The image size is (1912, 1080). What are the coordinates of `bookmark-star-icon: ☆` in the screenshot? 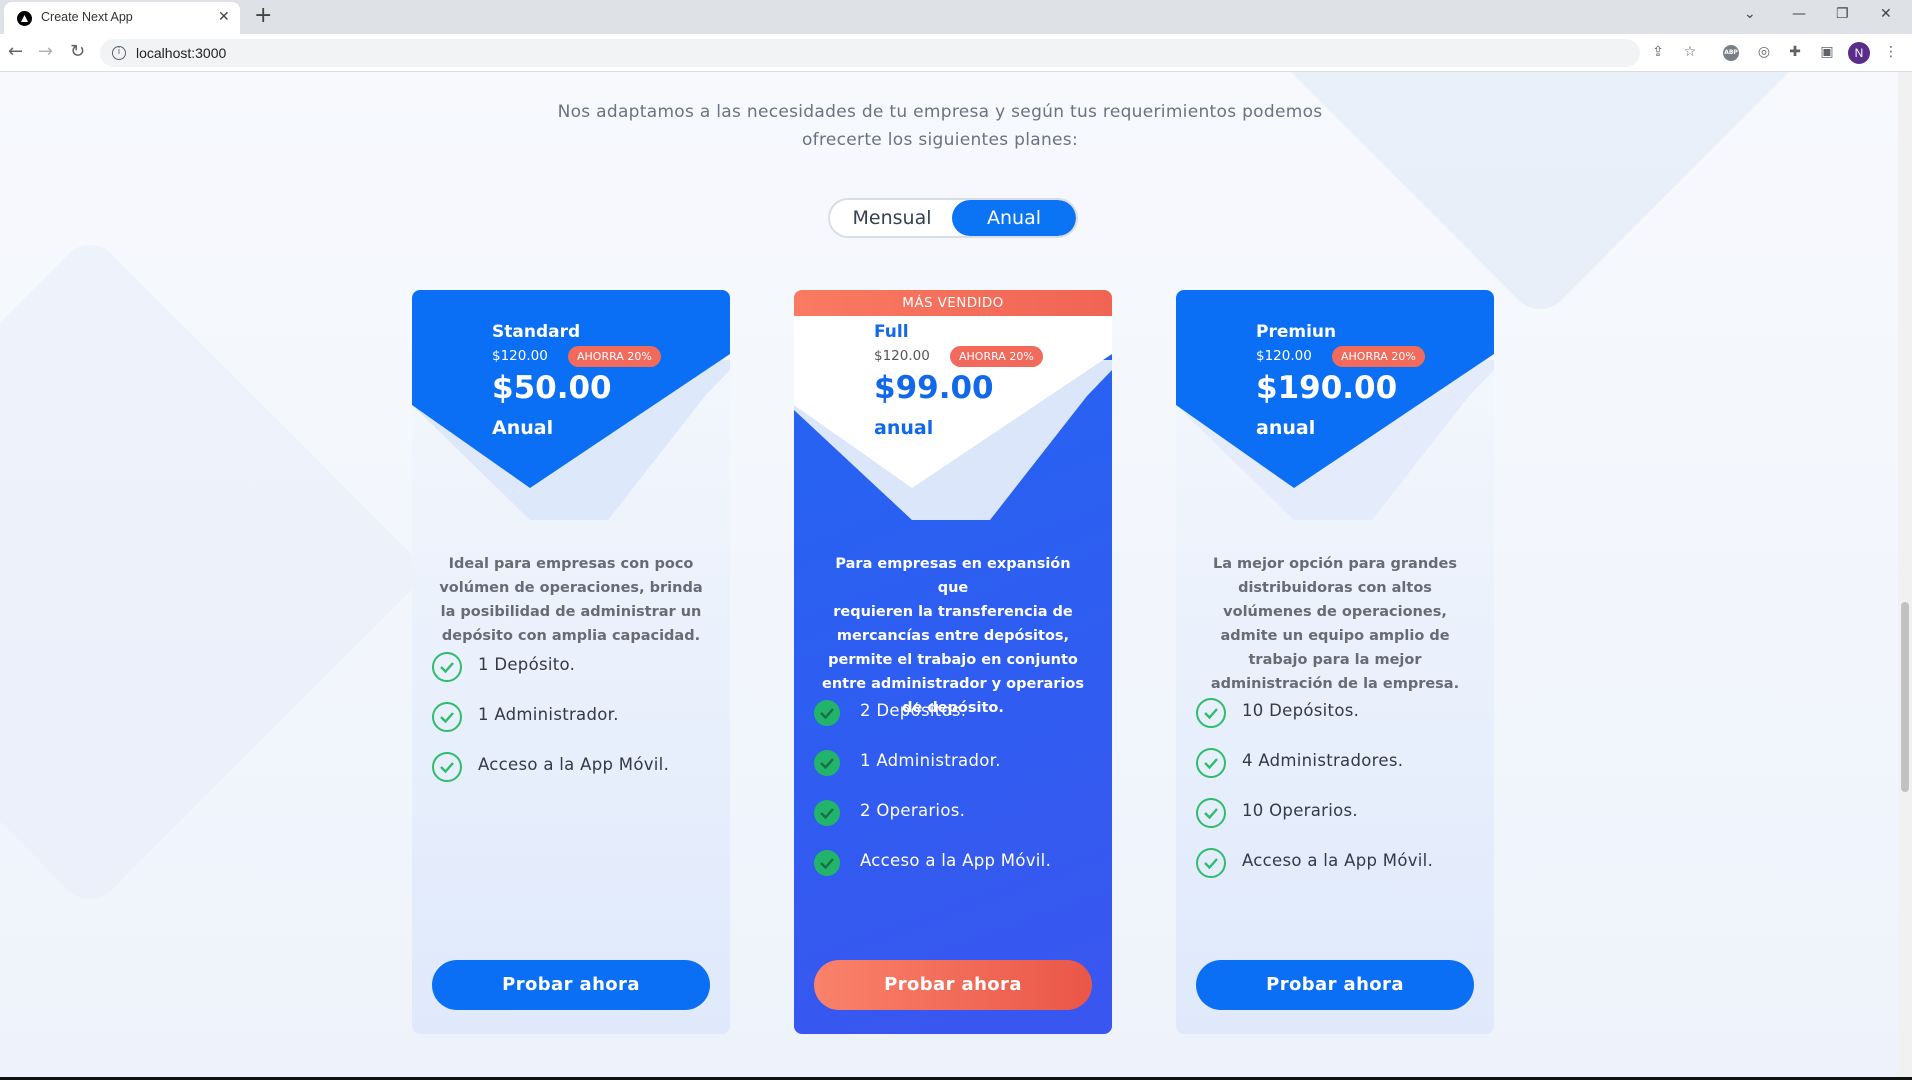 It's located at (1690, 52).